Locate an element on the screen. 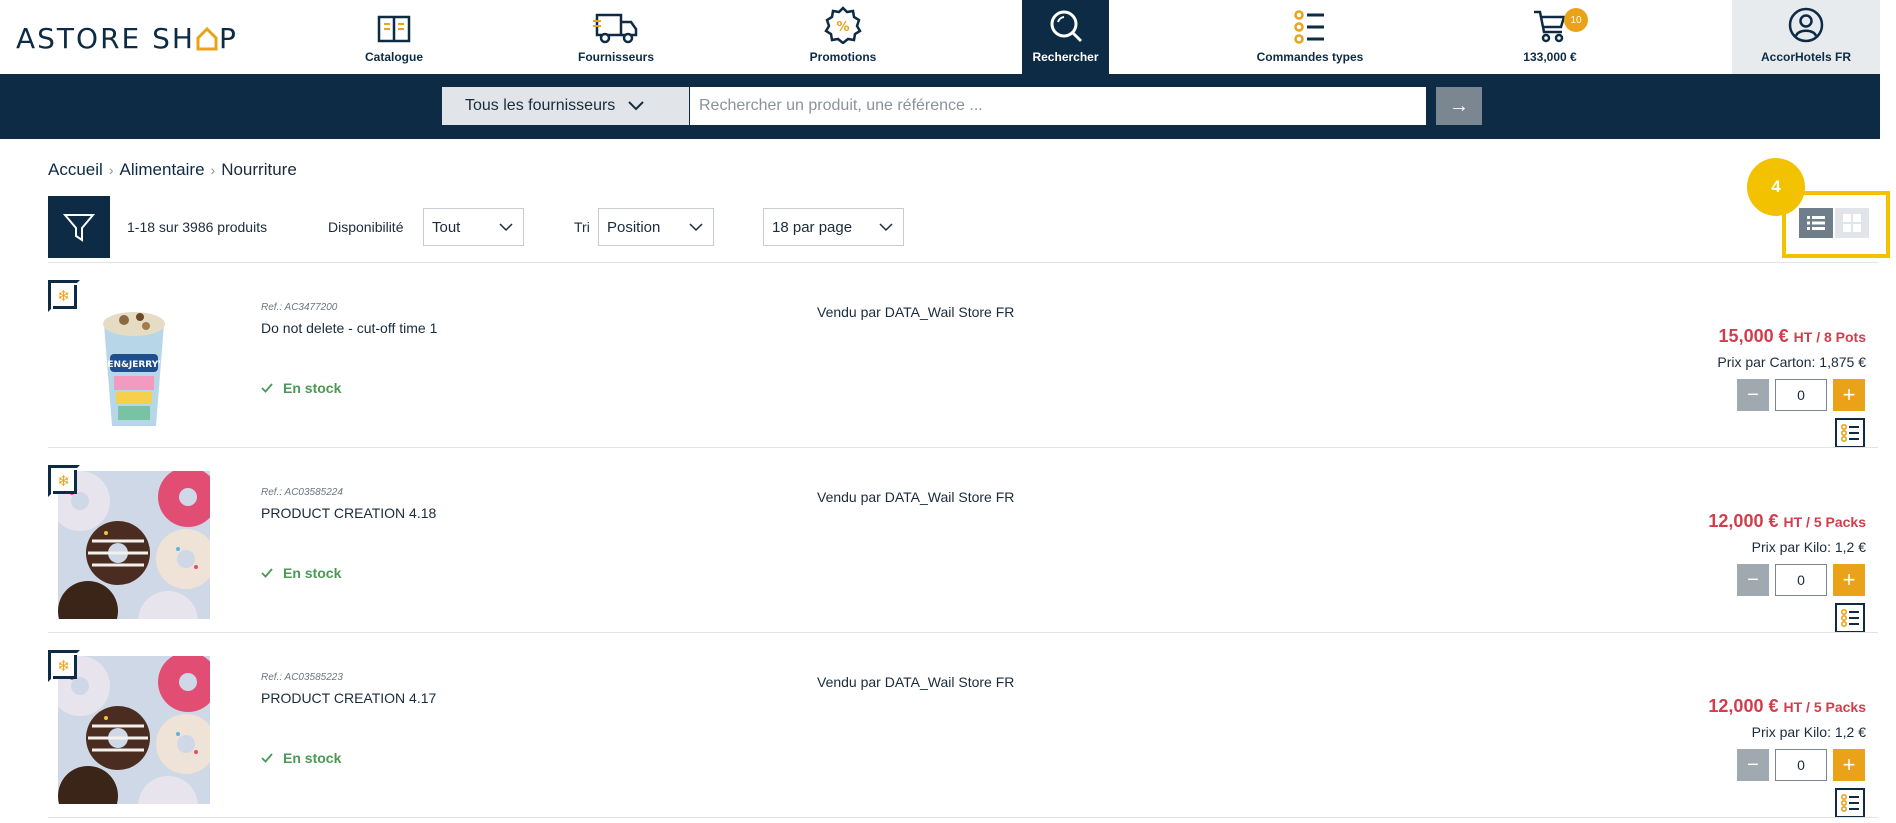 The image size is (1896, 823). order-list-icon is located at coordinates (1849, 618).